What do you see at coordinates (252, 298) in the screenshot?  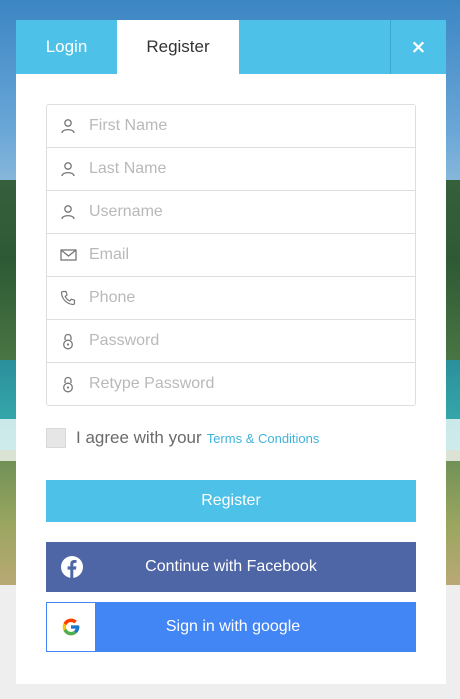 I see `phone-input` at bounding box center [252, 298].